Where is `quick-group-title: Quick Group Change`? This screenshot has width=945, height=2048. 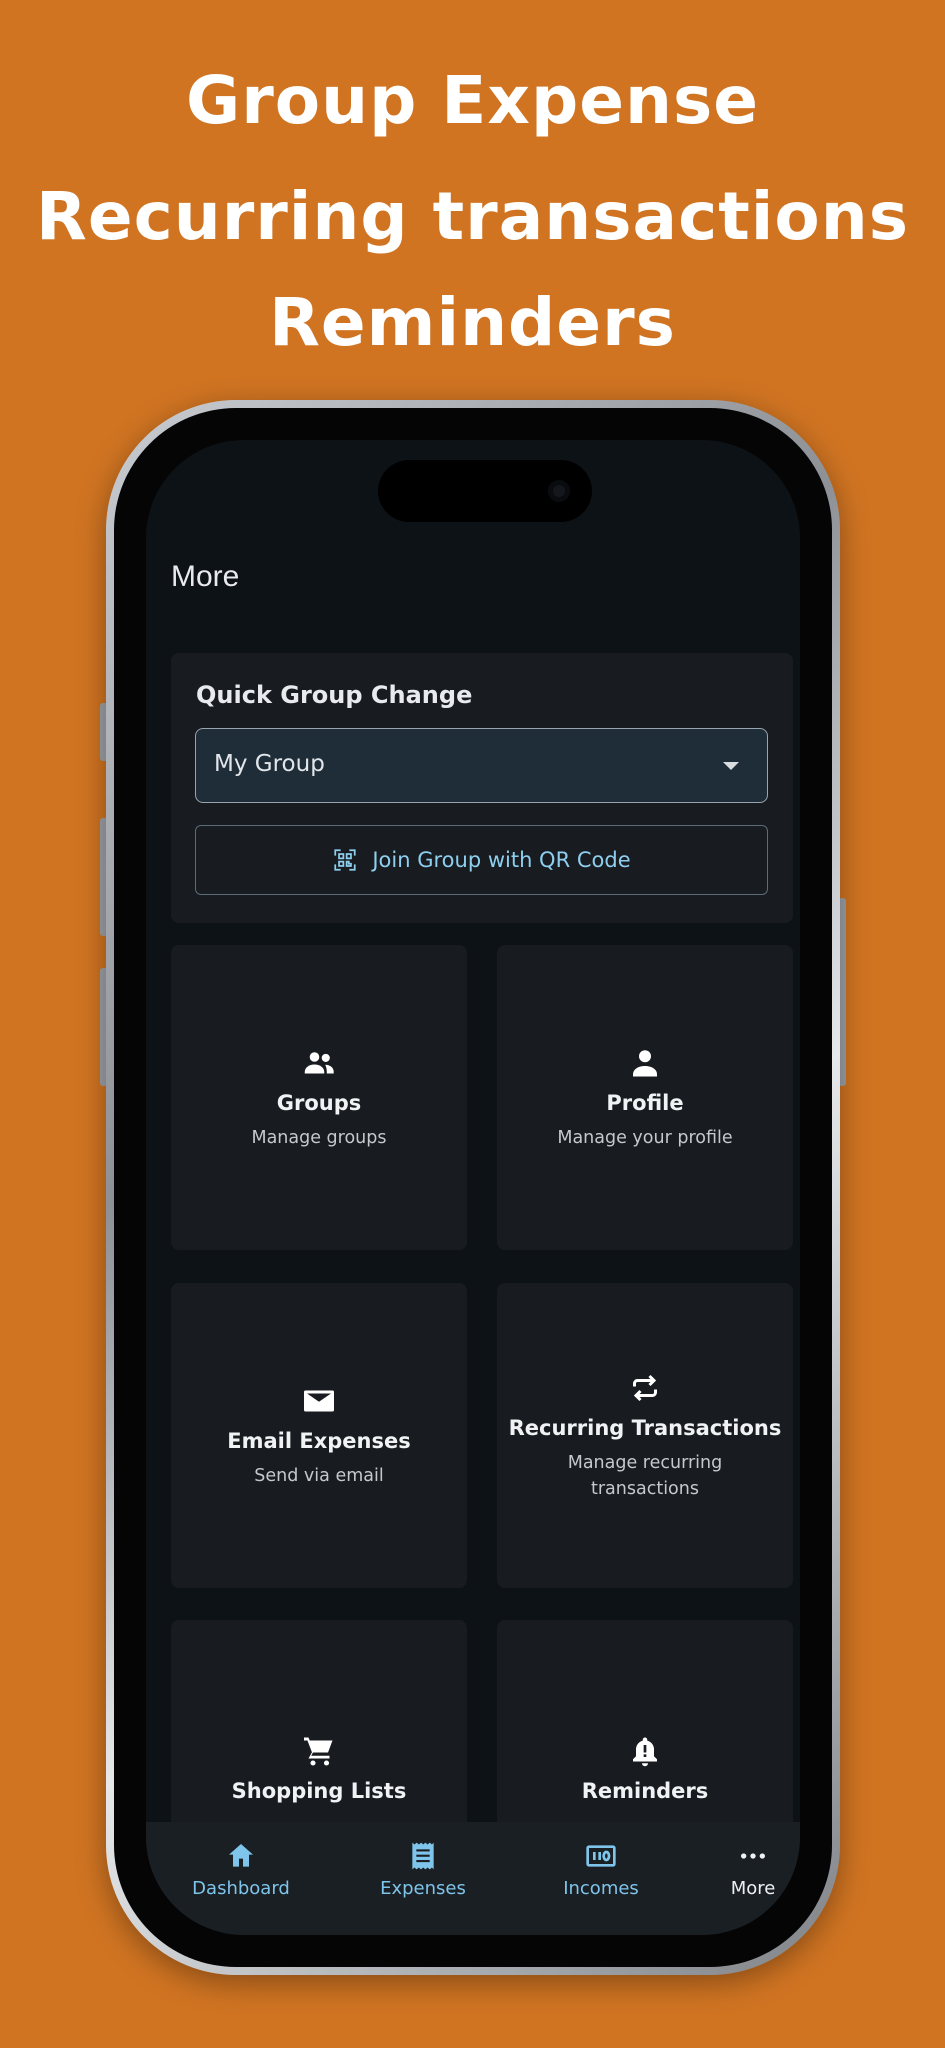
quick-group-title: Quick Group Change is located at coordinates (334, 695).